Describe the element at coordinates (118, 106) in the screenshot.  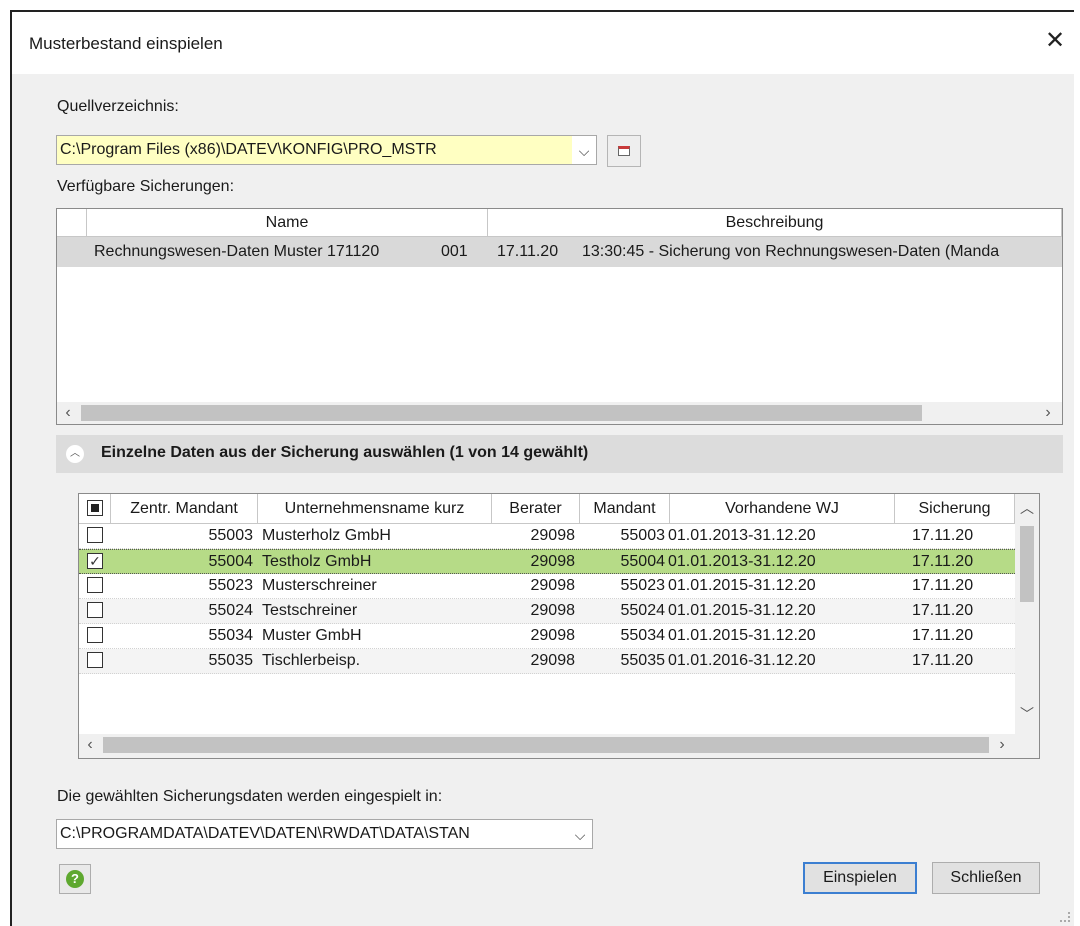
I see `source-label: Quellverzeichnis:` at that location.